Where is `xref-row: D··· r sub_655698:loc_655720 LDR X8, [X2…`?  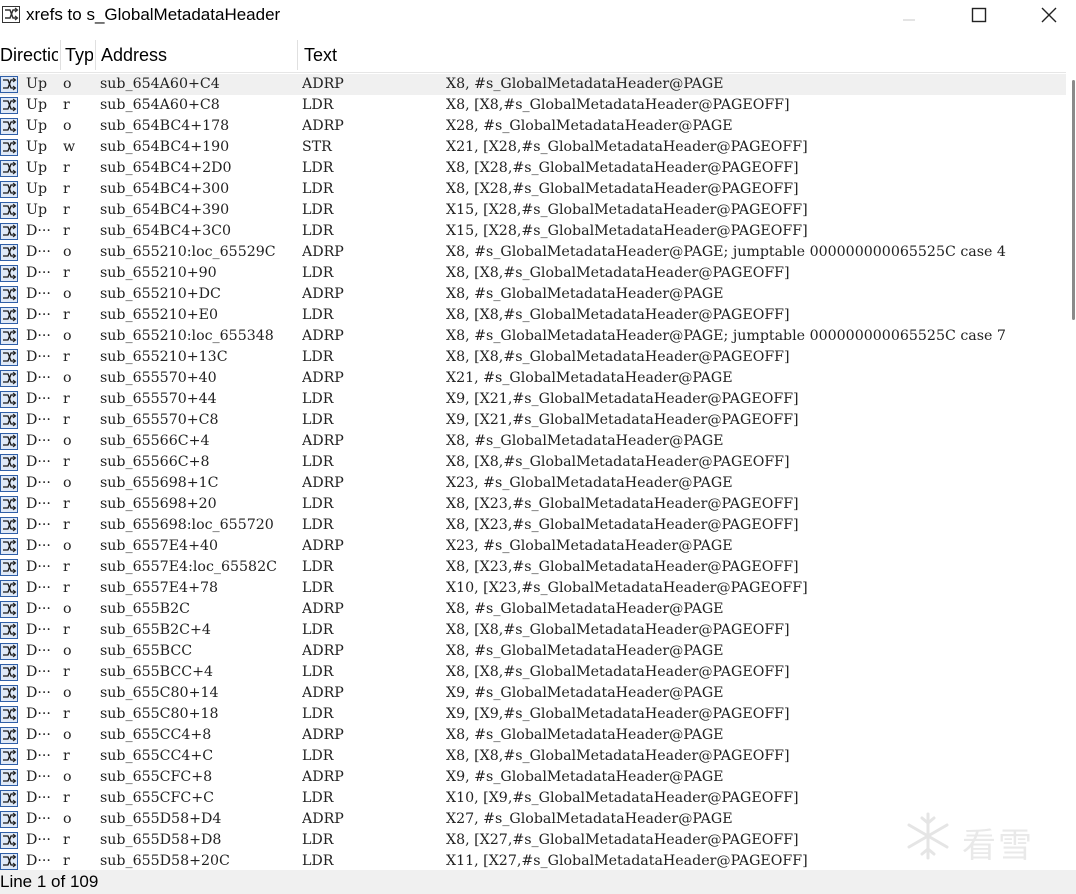
xref-row: D··· r sub_655698:loc_655720 LDR X8, [X2… is located at coordinates (533, 525).